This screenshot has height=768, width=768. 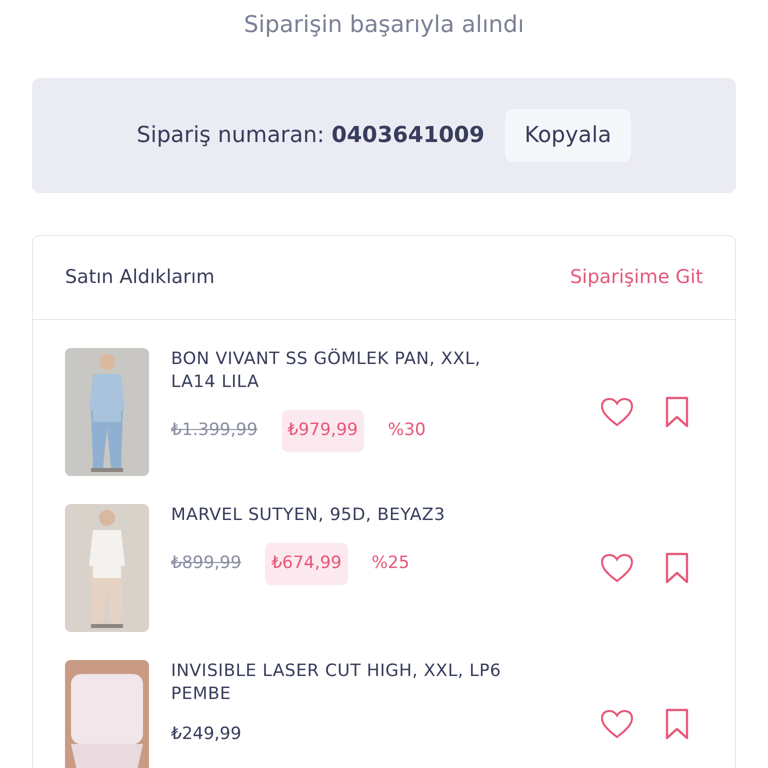 What do you see at coordinates (308, 515) in the screenshot?
I see `product-name: MARVEL SUTYEN, 95D, BEYAZ3` at bounding box center [308, 515].